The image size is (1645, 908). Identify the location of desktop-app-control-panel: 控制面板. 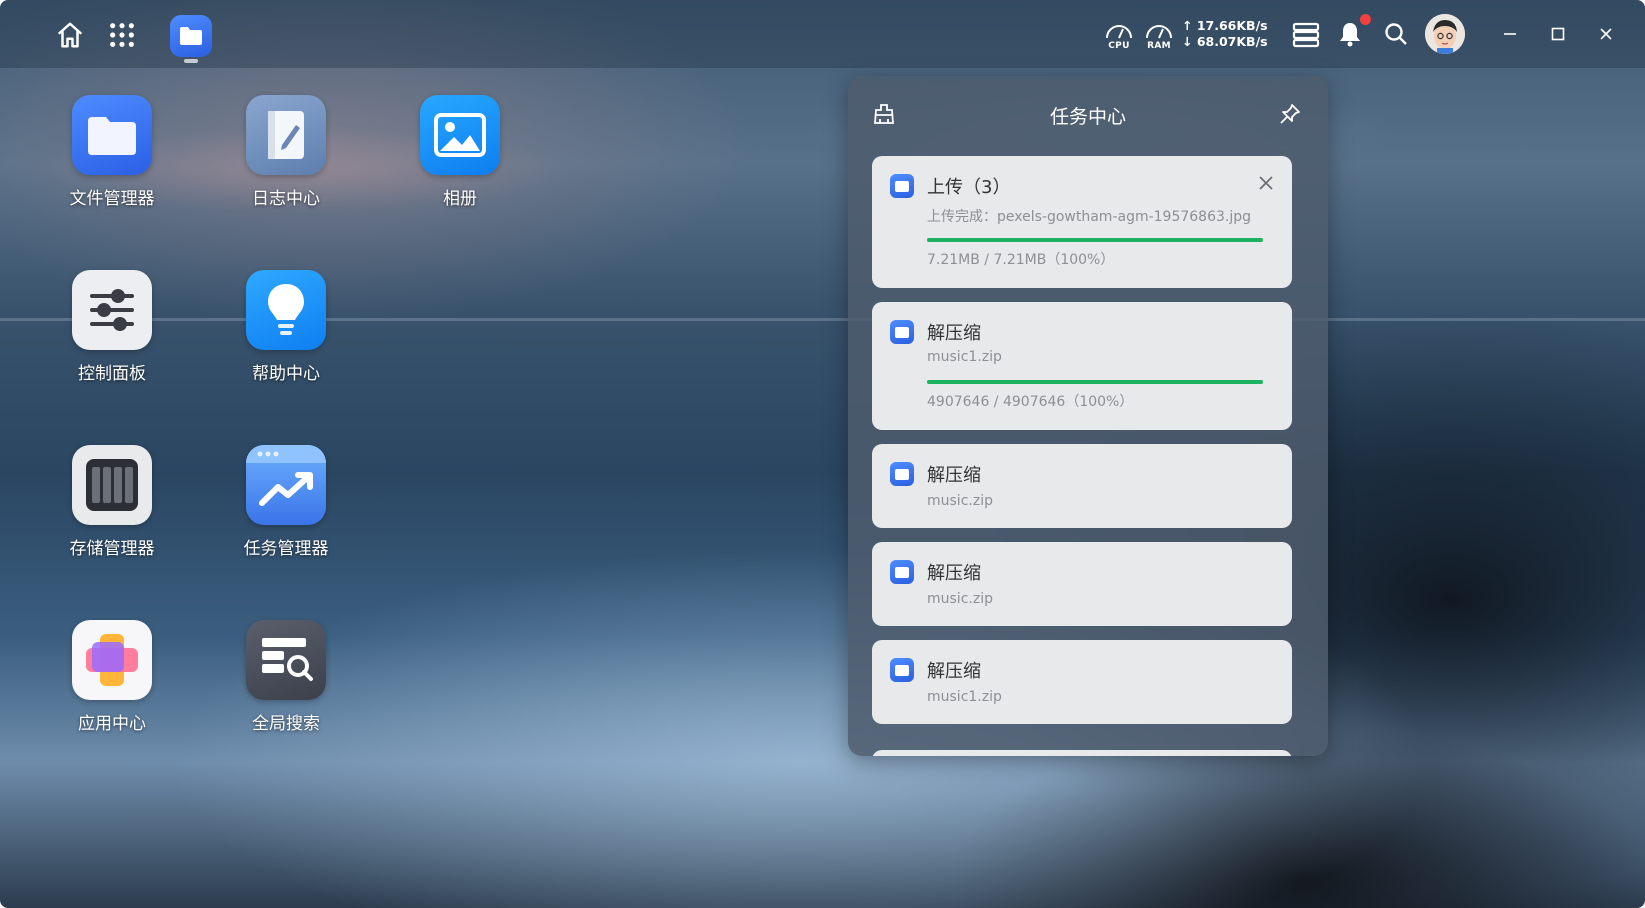
(112, 327).